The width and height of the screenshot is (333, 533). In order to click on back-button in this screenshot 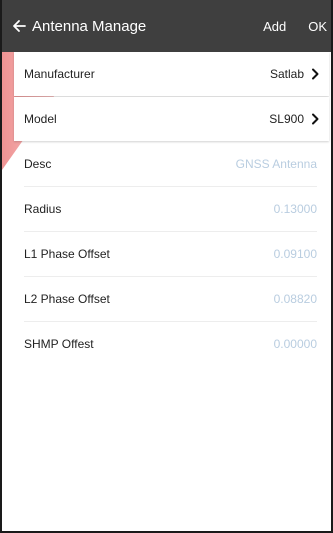, I will do `click(19, 26)`.